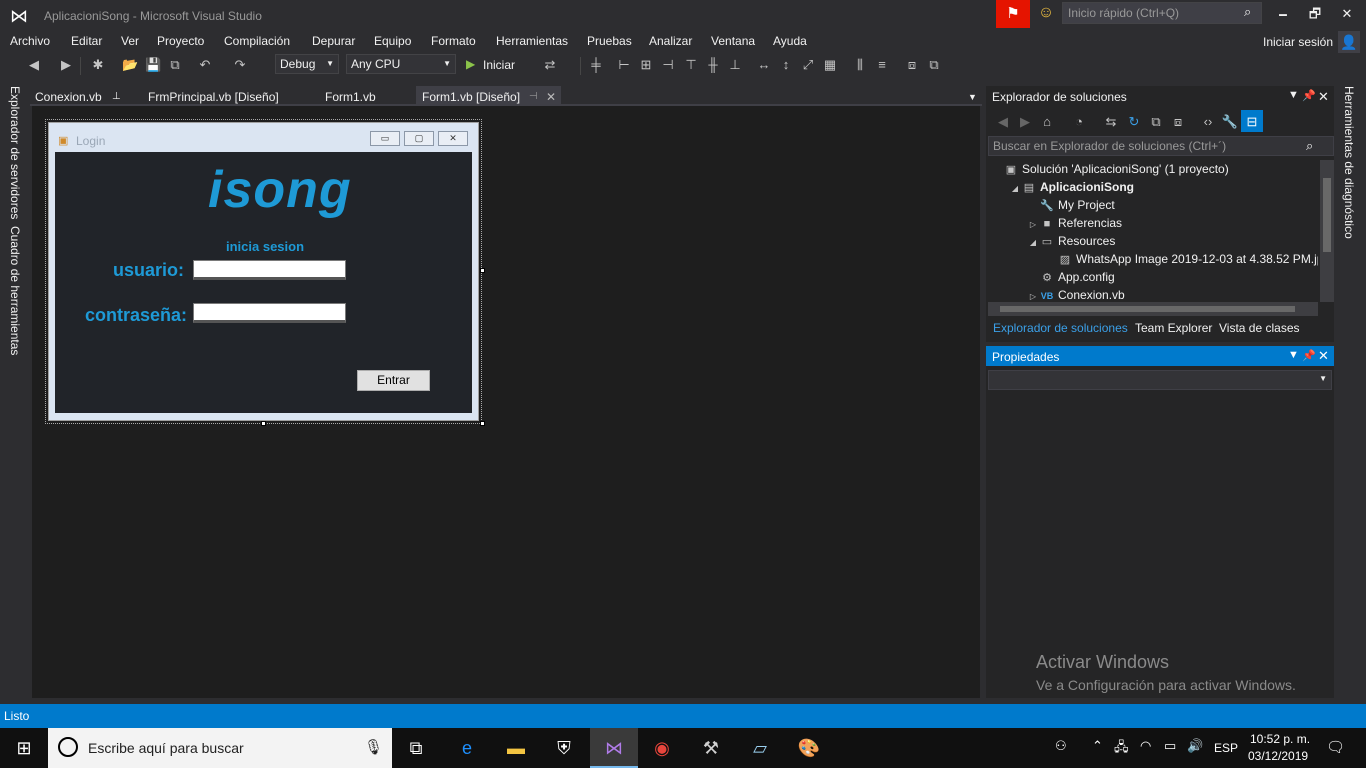 The width and height of the screenshot is (1366, 768). I want to click on redo-icon: ↷, so click(240, 65).